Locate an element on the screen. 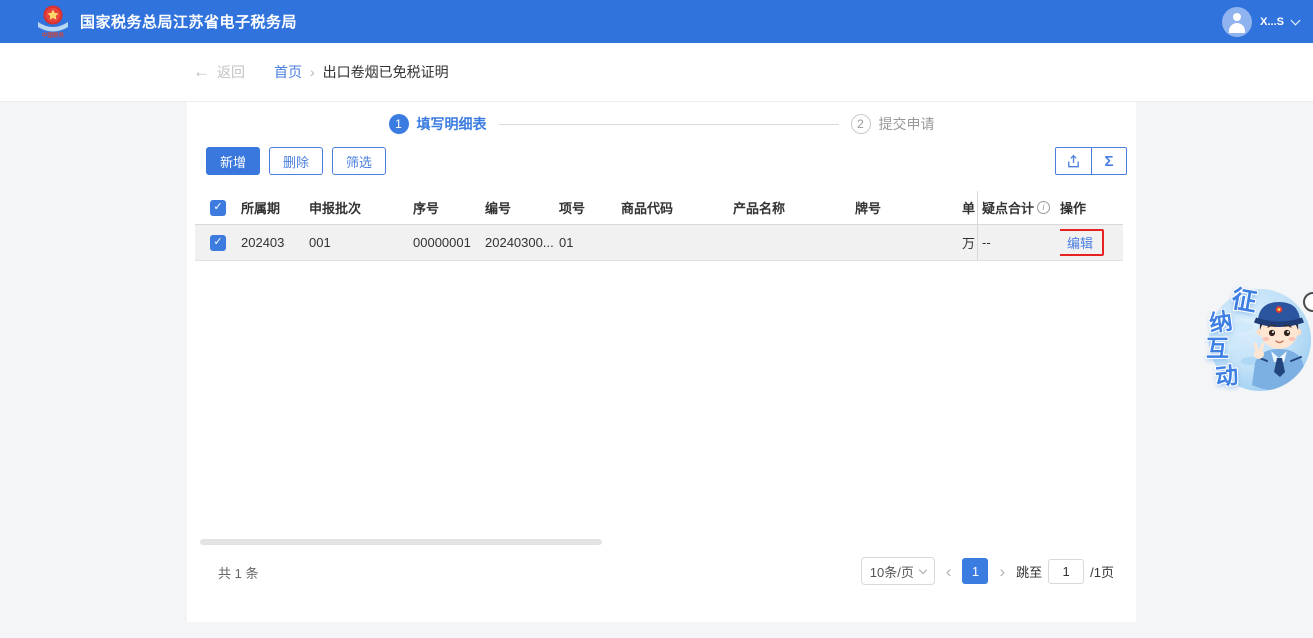 The height and width of the screenshot is (638, 1313). edit-link: 编辑 is located at coordinates (1080, 242).